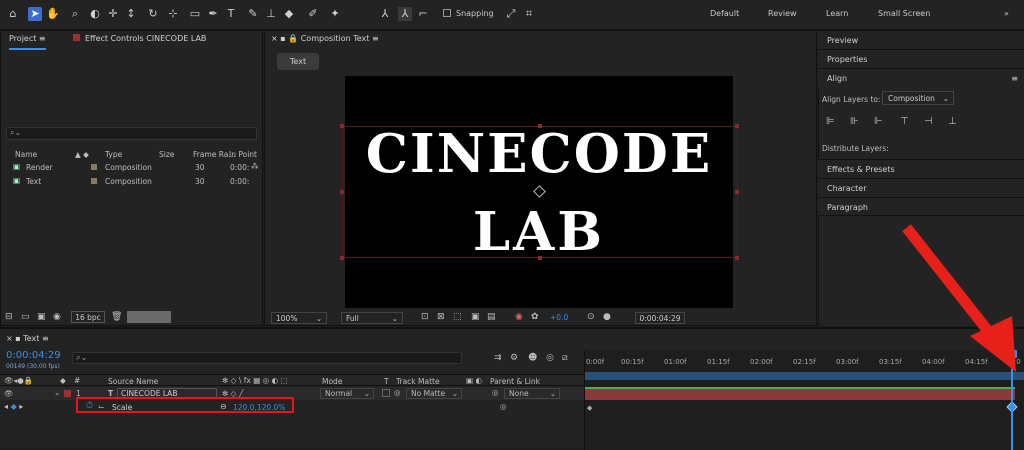  What do you see at coordinates (397, 392) in the screenshot?
I see `matte-source-icon: ◎` at bounding box center [397, 392].